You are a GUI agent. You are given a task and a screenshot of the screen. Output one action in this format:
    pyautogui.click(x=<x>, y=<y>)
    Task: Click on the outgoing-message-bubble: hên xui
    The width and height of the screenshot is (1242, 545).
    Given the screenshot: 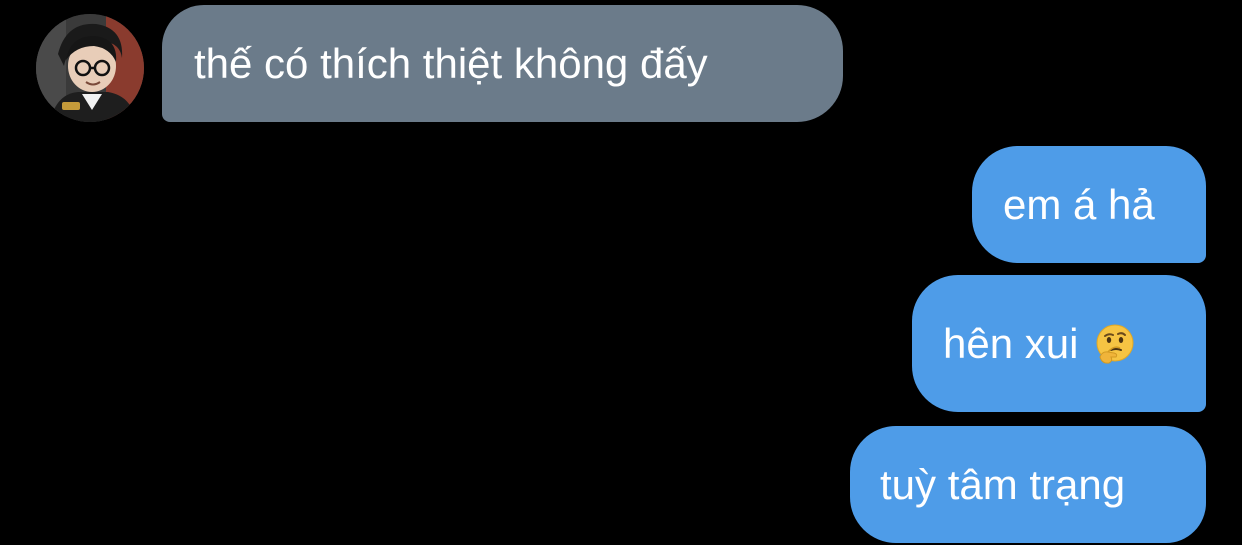 What is the action you would take?
    pyautogui.click(x=1059, y=343)
    